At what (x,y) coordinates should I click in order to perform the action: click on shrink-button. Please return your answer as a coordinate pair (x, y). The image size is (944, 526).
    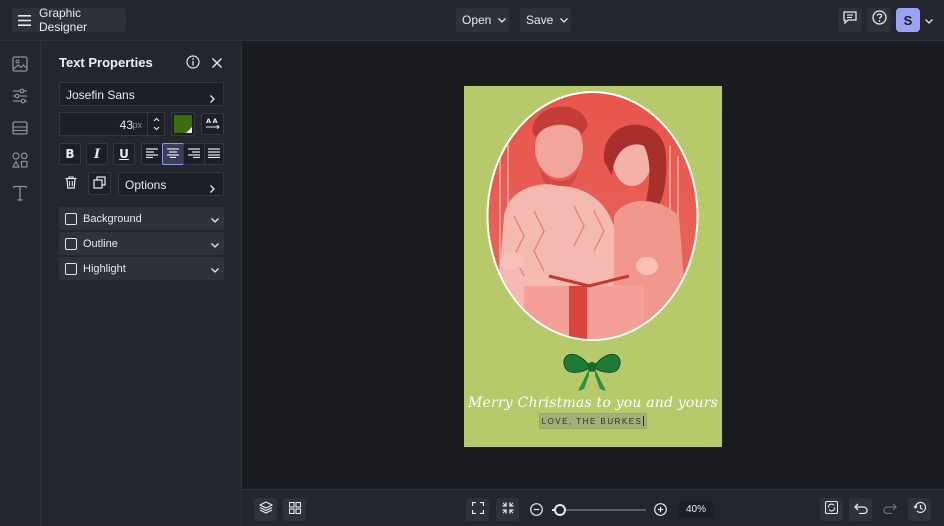
    Looking at the image, I should click on (507, 509).